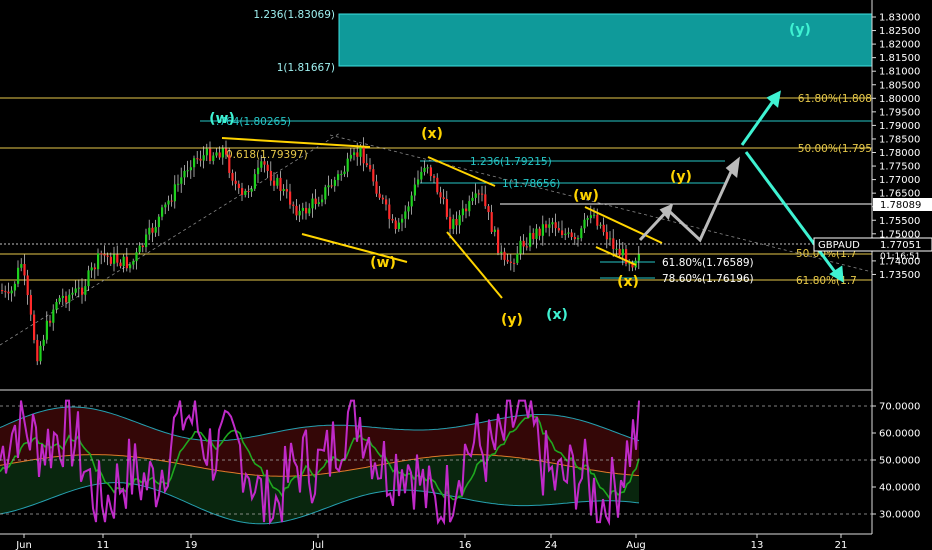 Image resolution: width=932 pixels, height=550 pixels. I want to click on marked-price-text: 1.78089, so click(900, 205).